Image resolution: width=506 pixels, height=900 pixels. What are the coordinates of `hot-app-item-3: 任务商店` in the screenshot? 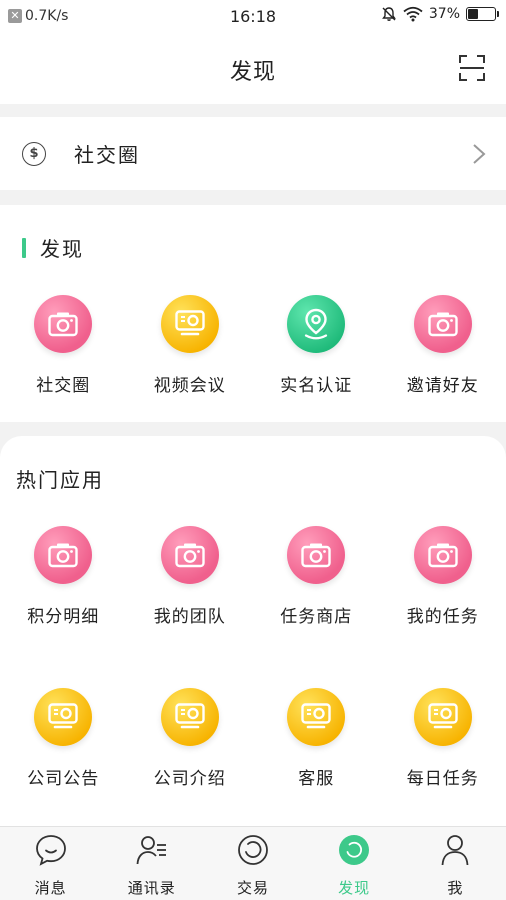 It's located at (316, 576).